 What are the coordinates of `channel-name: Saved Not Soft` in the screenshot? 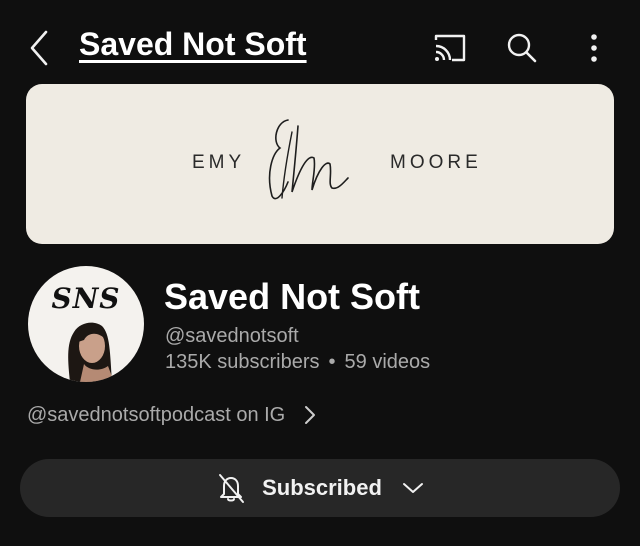 It's located at (292, 296).